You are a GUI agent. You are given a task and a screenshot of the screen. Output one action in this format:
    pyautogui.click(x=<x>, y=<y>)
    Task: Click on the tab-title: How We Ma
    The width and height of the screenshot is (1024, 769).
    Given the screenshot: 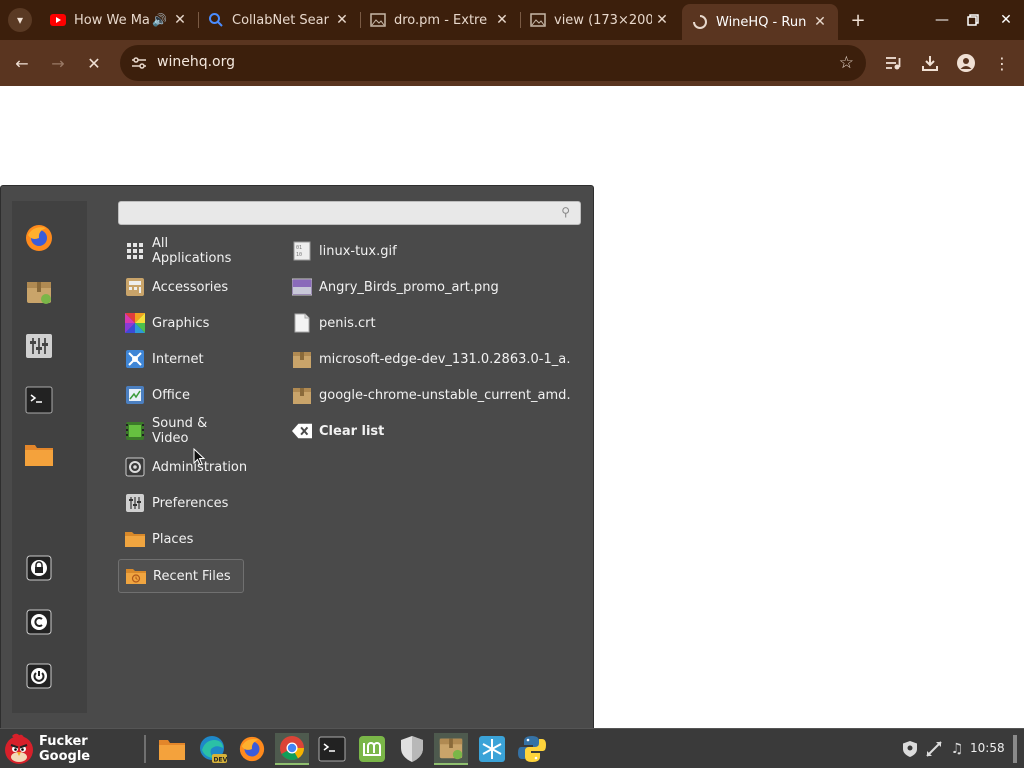 What is the action you would take?
    pyautogui.click(x=112, y=20)
    